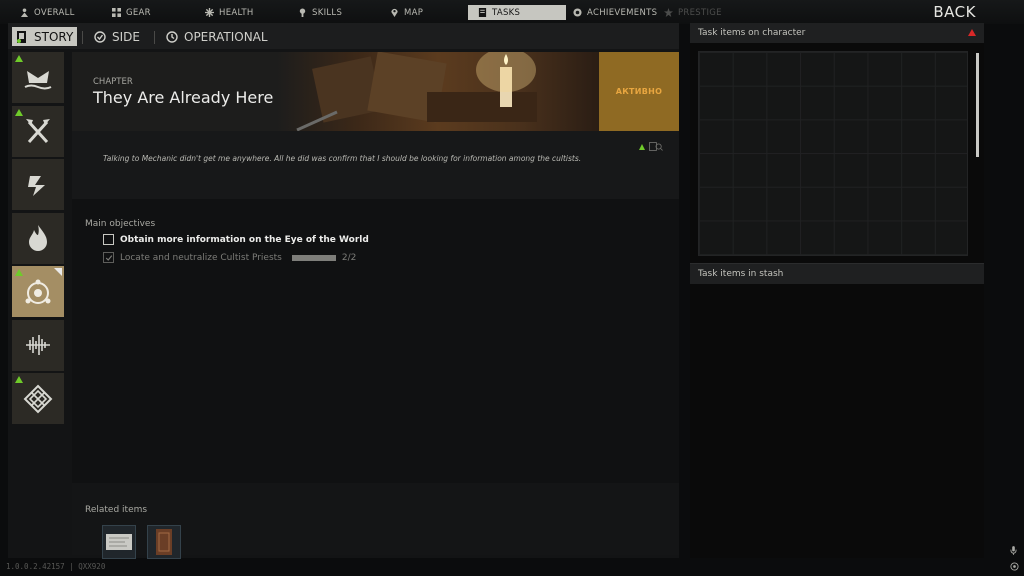 The image size is (1024, 576). I want to click on task-illustration, so click(438, 91).